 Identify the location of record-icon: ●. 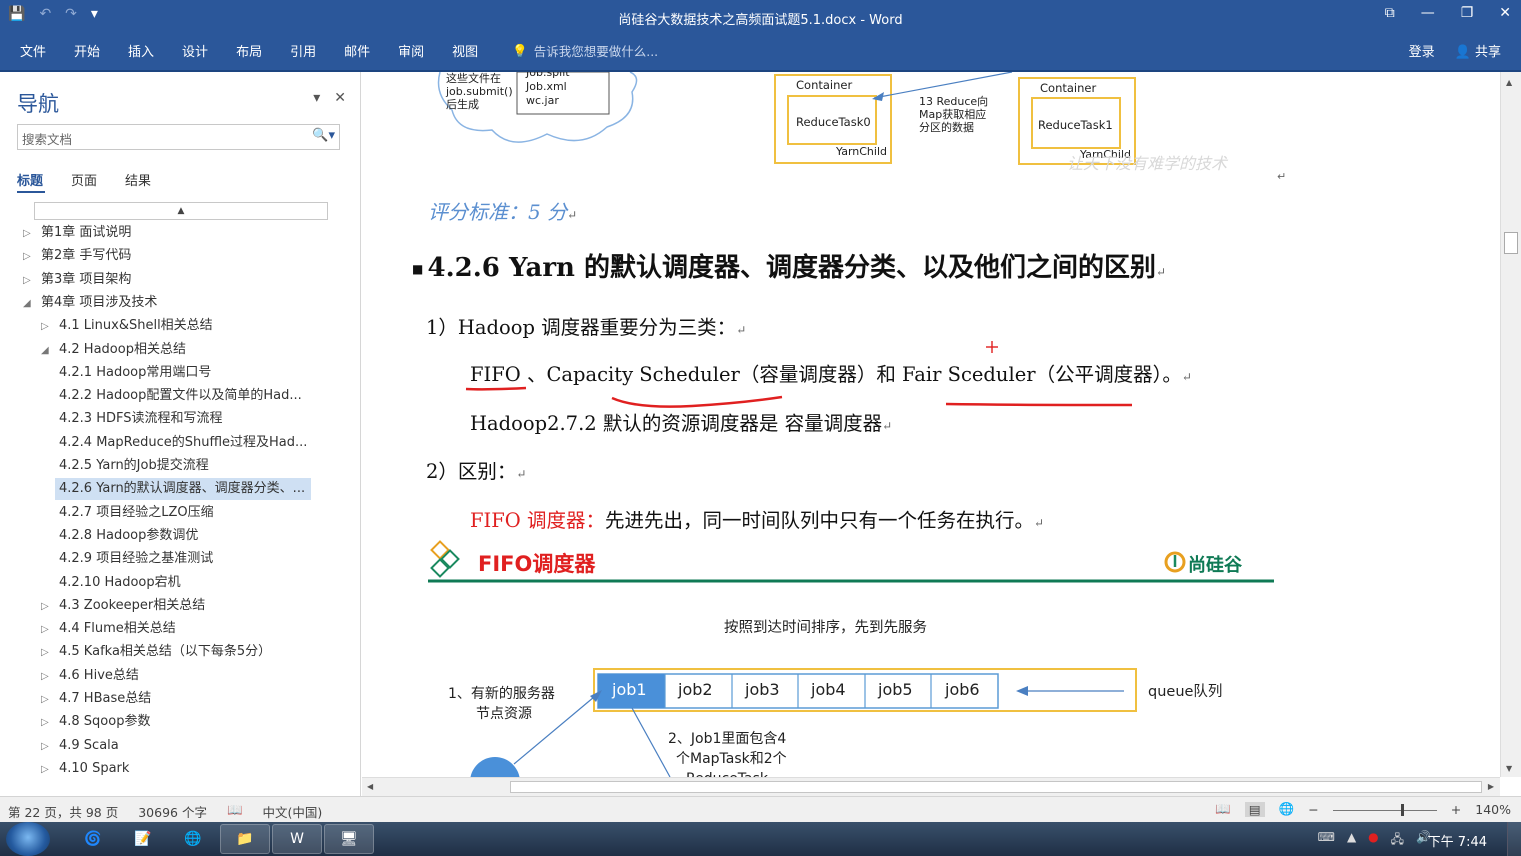
(1373, 840).